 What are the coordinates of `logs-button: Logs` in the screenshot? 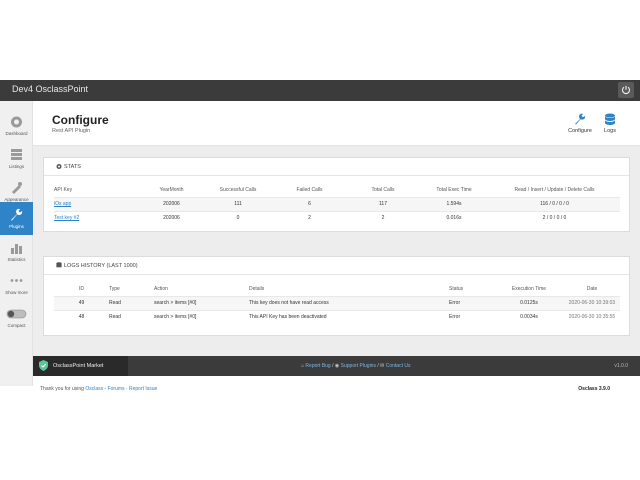 It's located at (610, 125).